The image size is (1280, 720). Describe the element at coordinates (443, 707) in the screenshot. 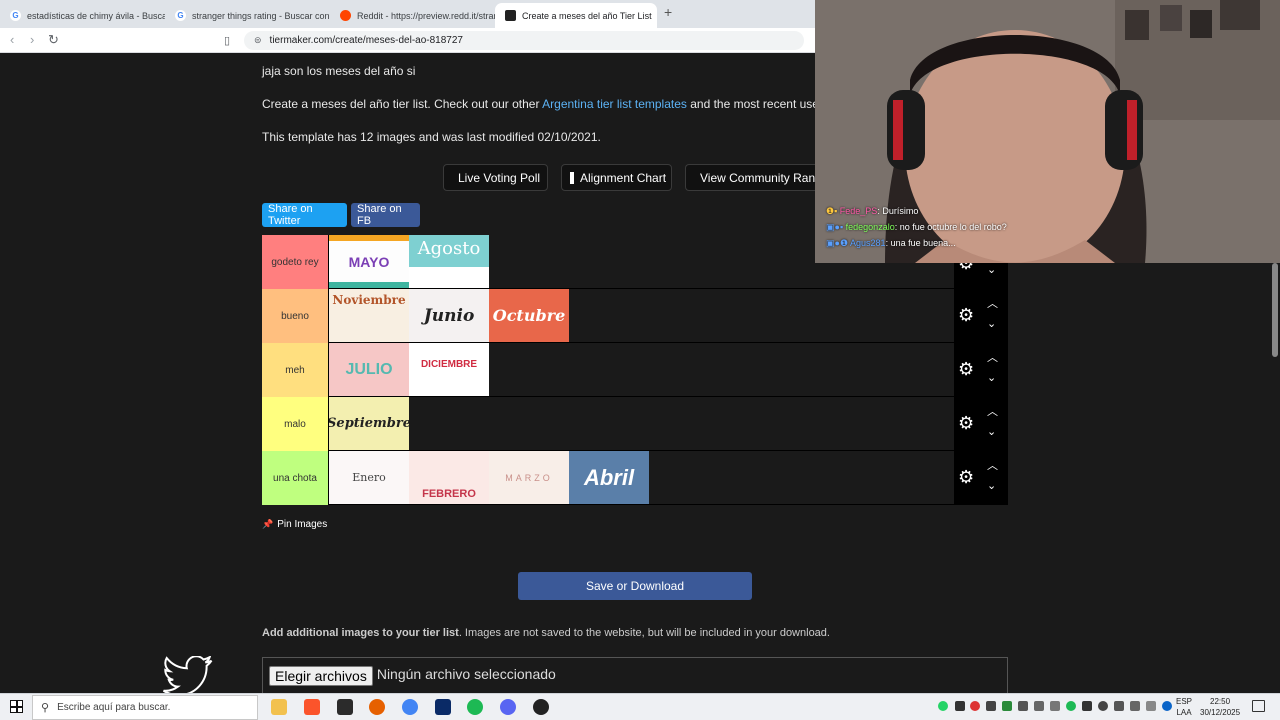

I see `league-icon` at that location.